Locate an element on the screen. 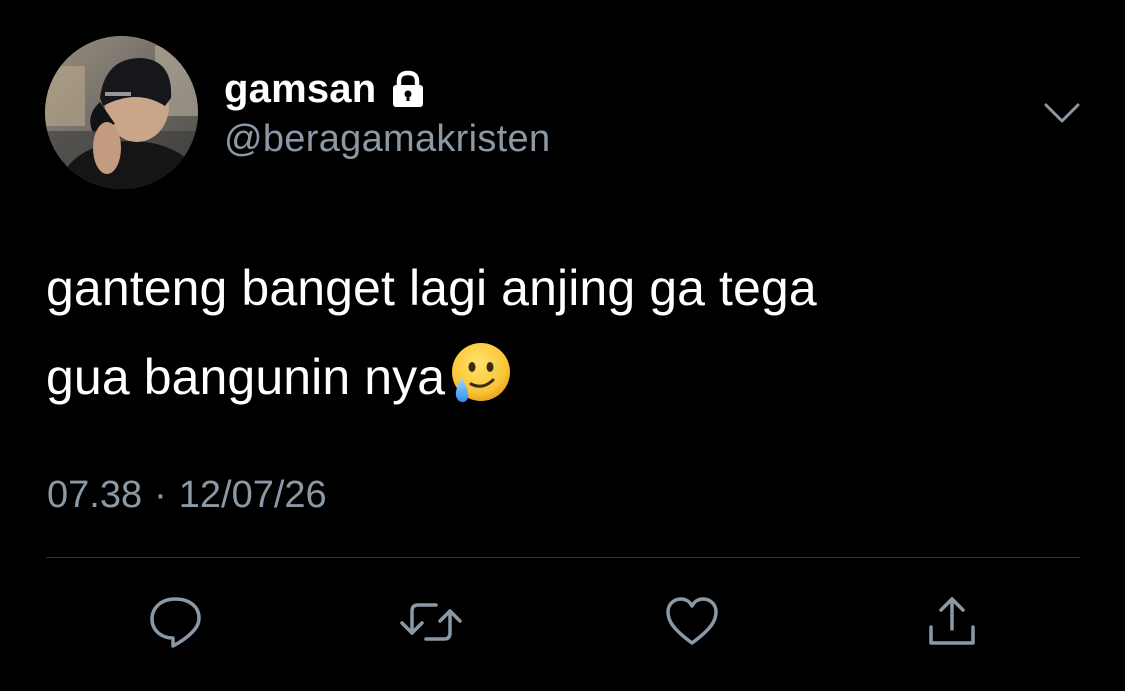  retweet-button is located at coordinates (431, 624).